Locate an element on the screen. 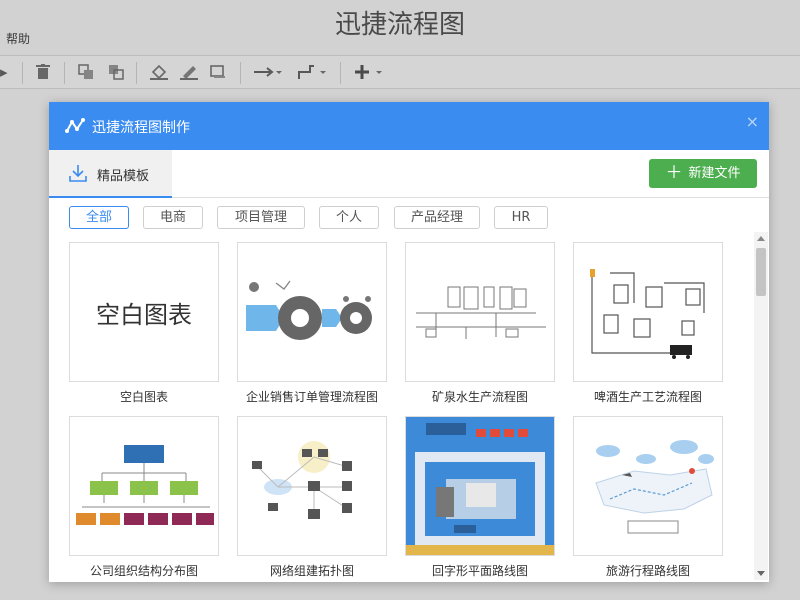  scroll-up-icon is located at coordinates (761, 238).